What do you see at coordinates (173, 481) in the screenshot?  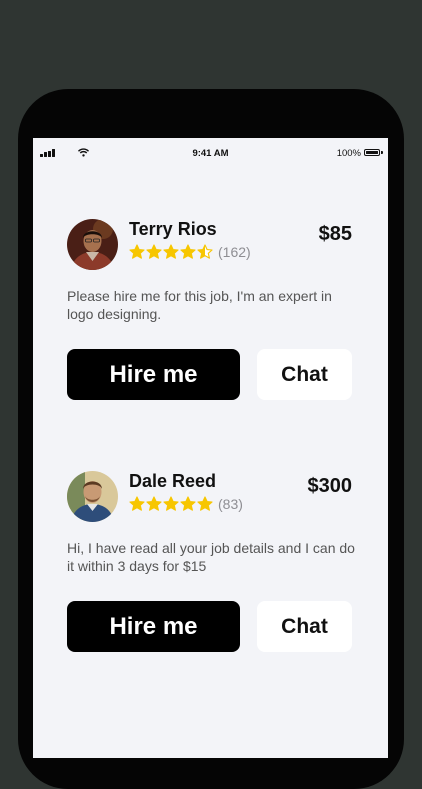 I see `freelancer-name: Dale Reed` at bounding box center [173, 481].